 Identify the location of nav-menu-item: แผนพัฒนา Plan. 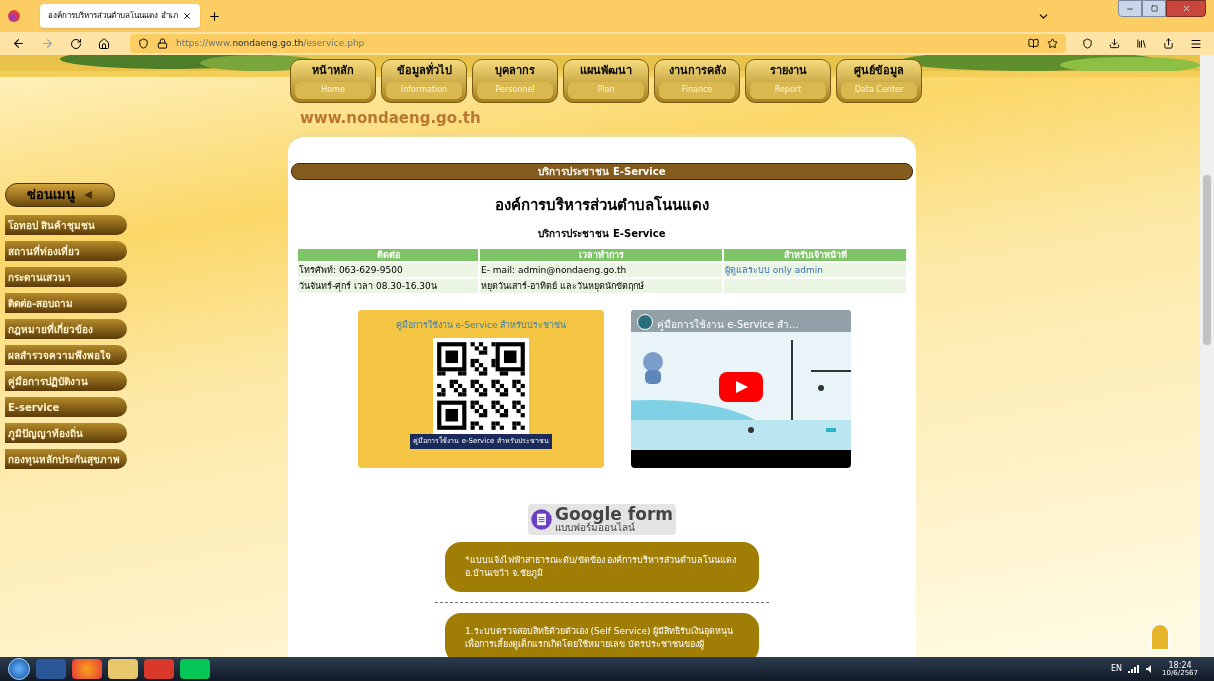
(606, 81).